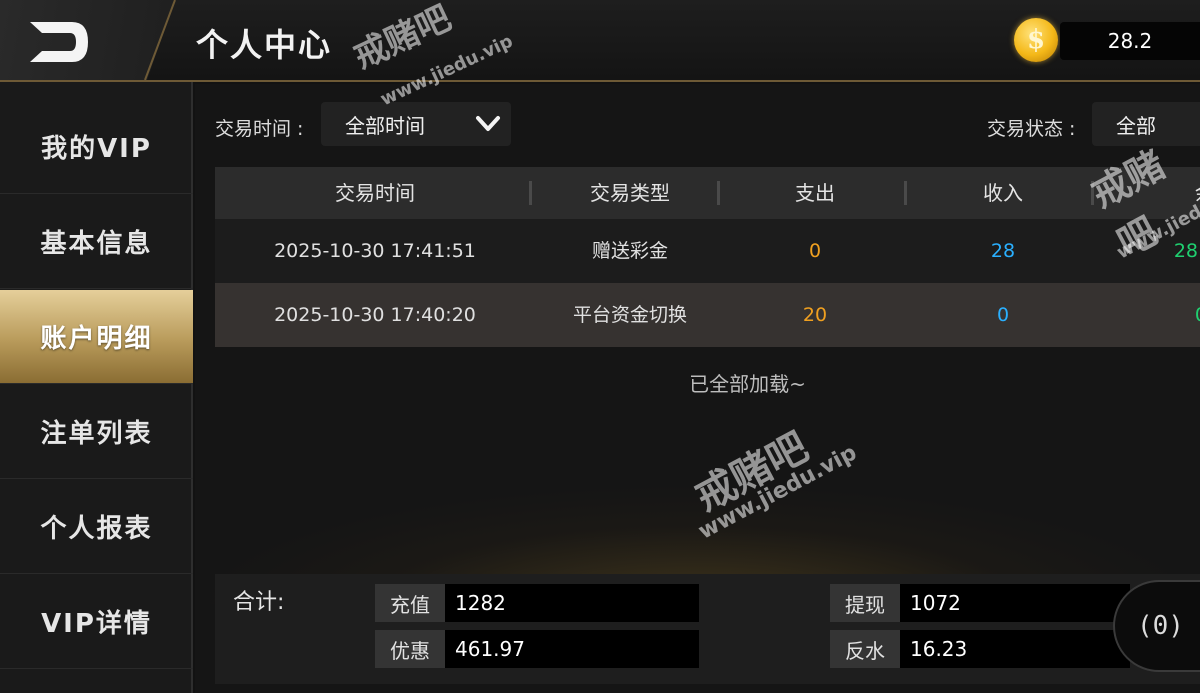  What do you see at coordinates (96, 242) in the screenshot?
I see `sidebar-item-basic-info: 基本信息` at bounding box center [96, 242].